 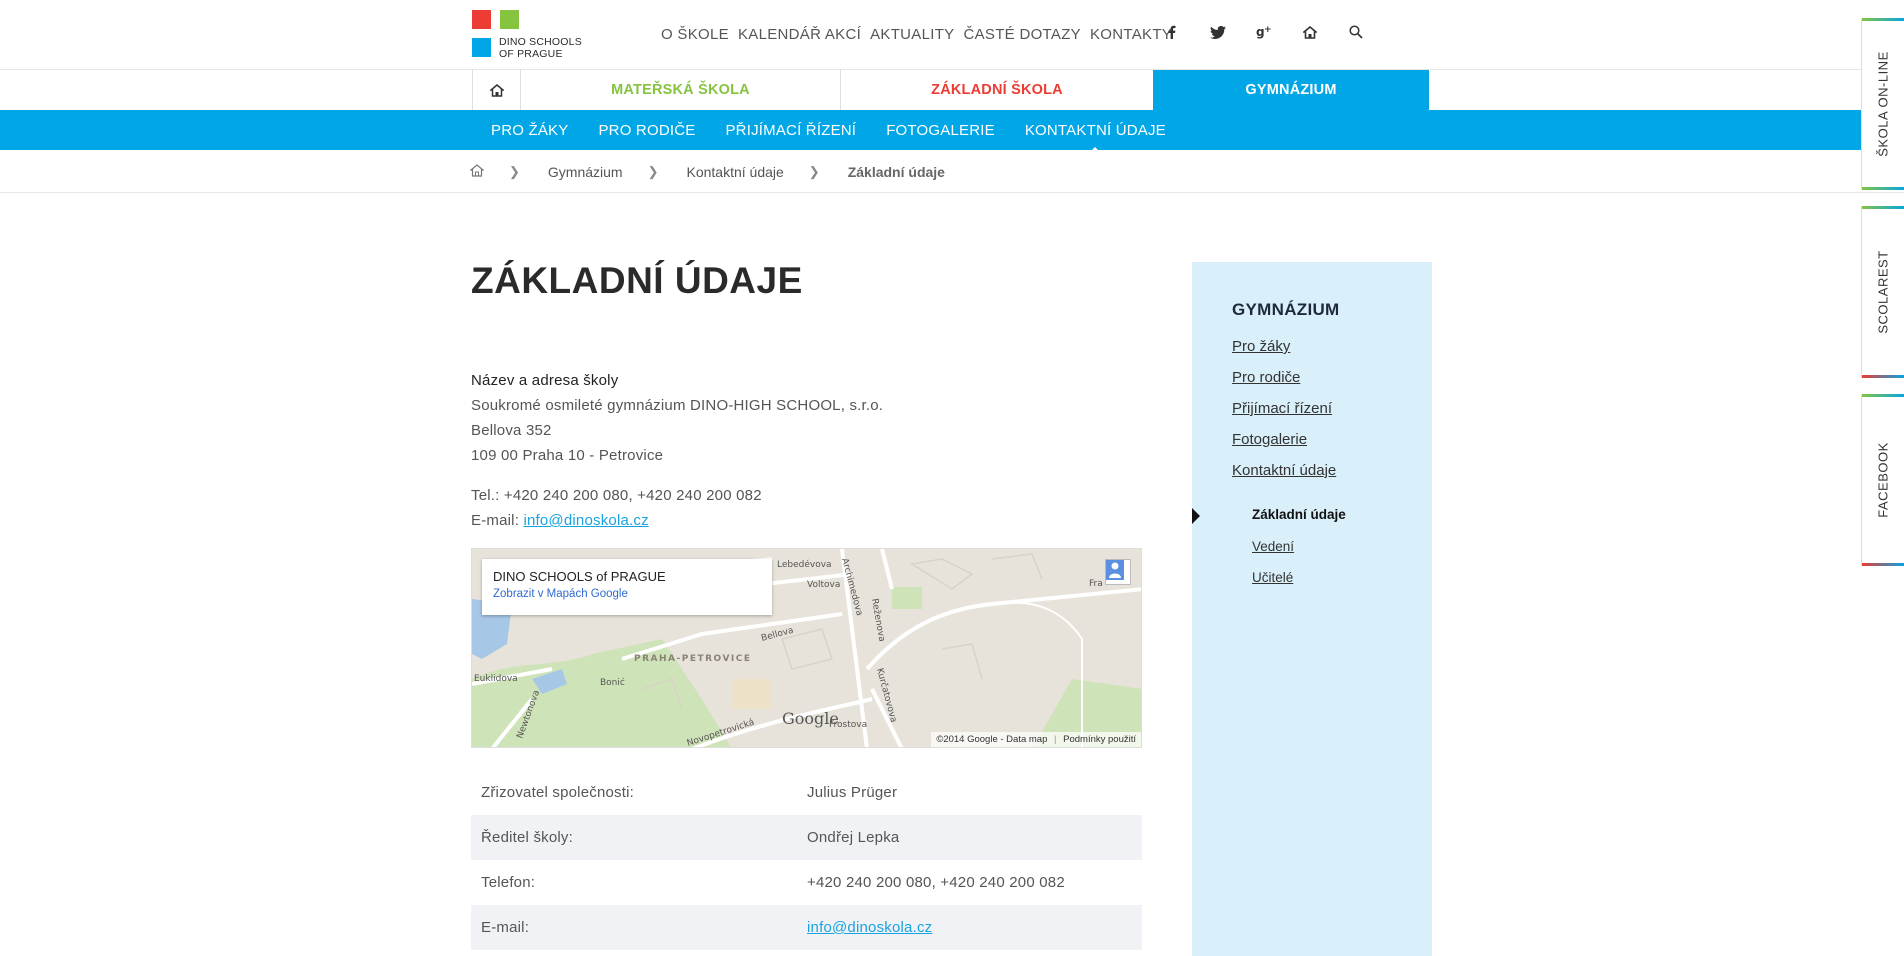 What do you see at coordinates (912, 34) in the screenshot?
I see `top-nav-aktuality: AKTUALITY` at bounding box center [912, 34].